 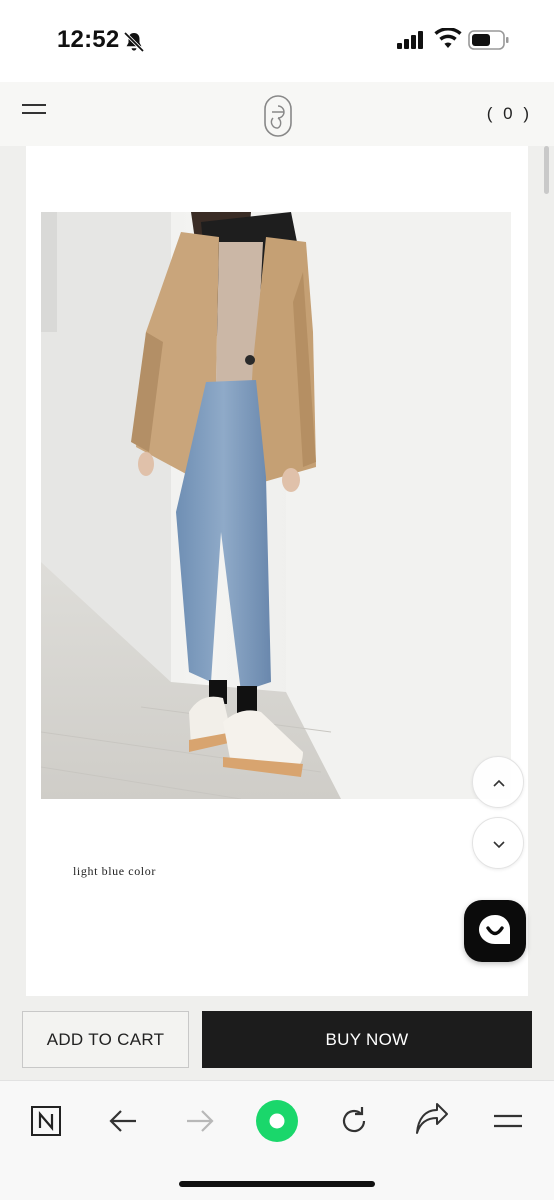 I want to click on status-bar: 12:52, so click(x=277, y=41).